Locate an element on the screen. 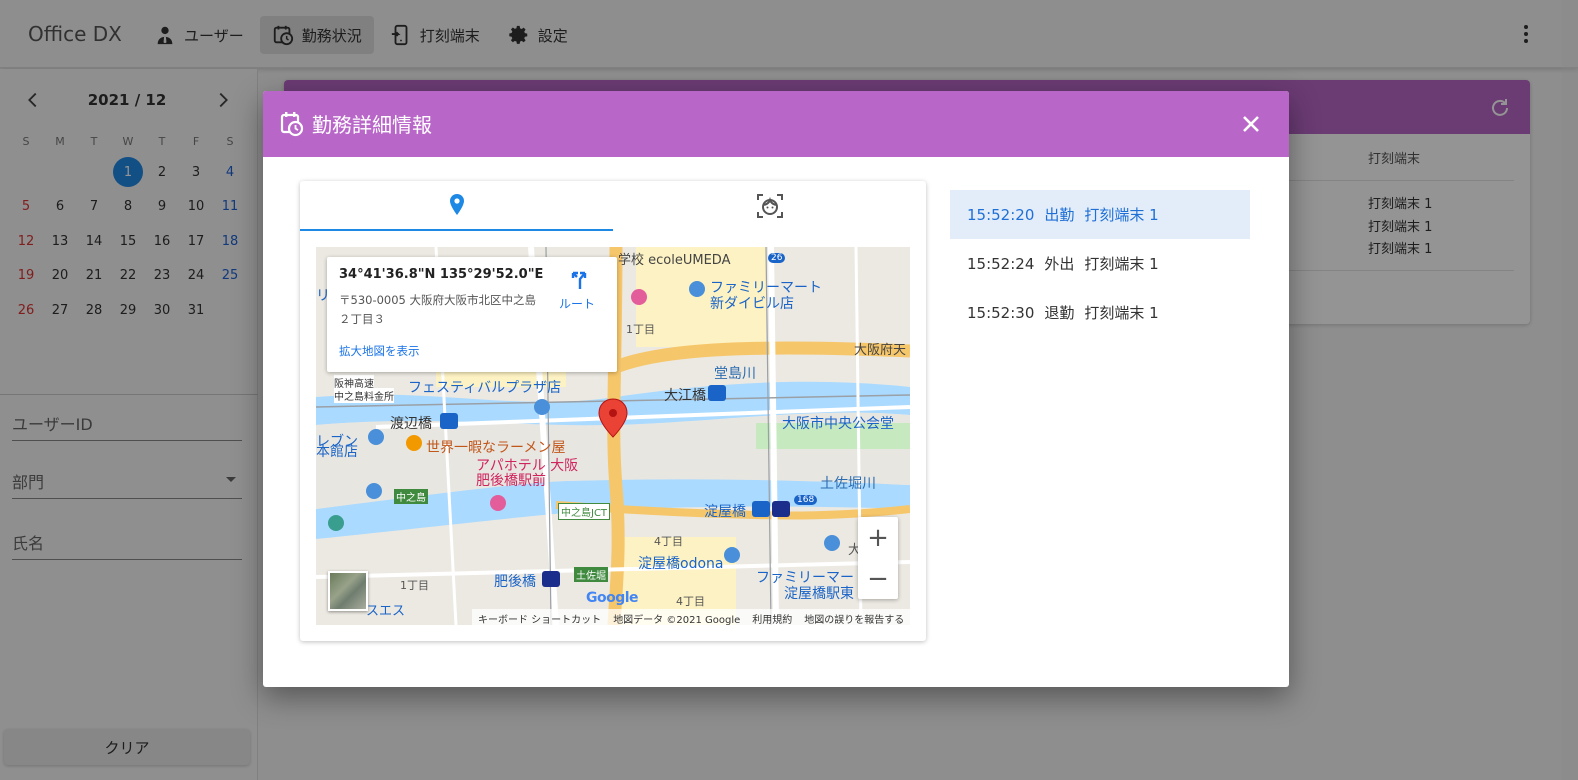  page-scrollbar is located at coordinates (1570, 390).